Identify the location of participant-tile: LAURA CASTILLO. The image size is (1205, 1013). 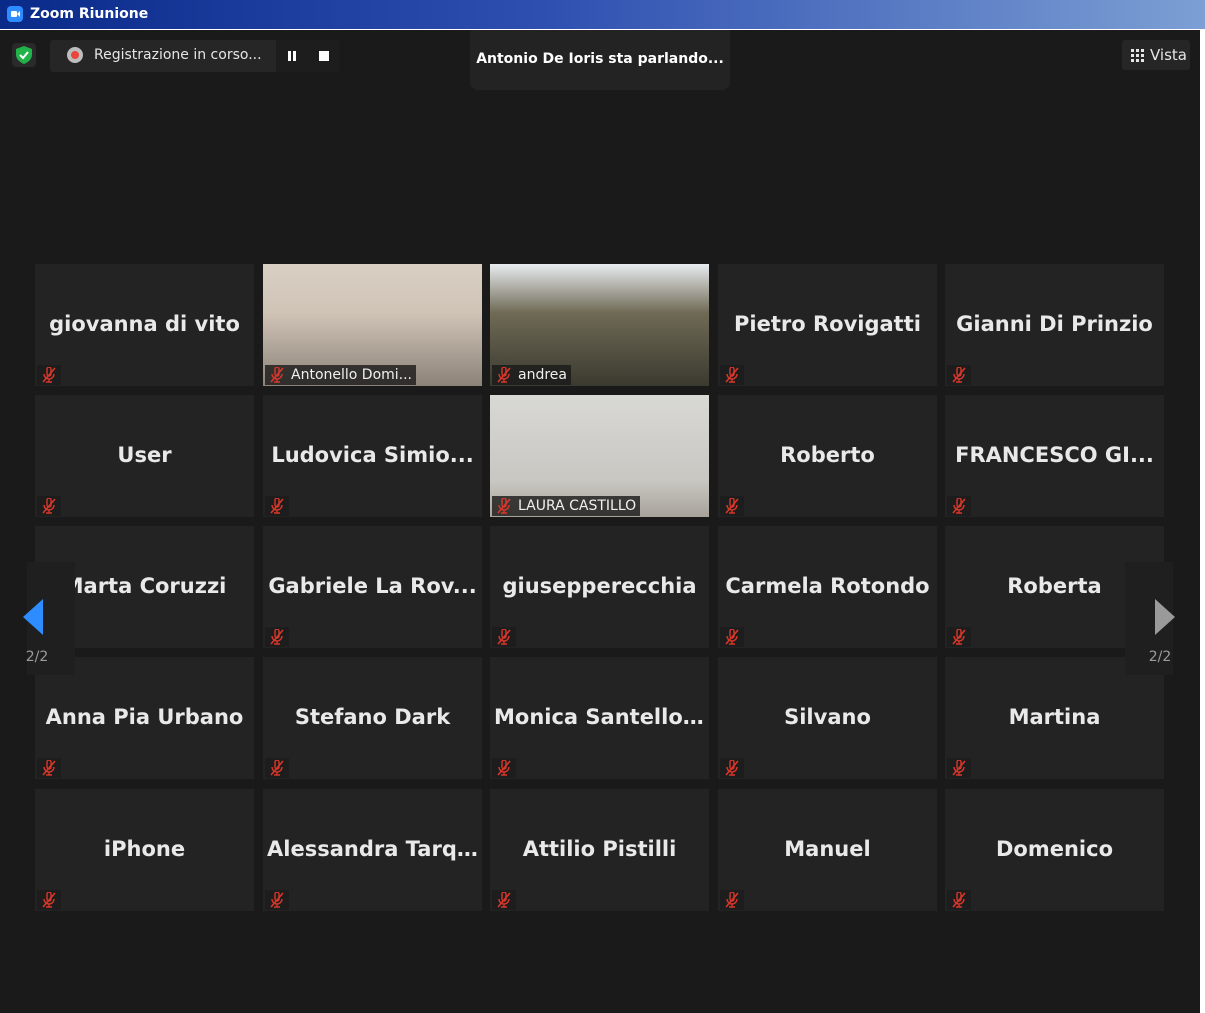
(599, 456).